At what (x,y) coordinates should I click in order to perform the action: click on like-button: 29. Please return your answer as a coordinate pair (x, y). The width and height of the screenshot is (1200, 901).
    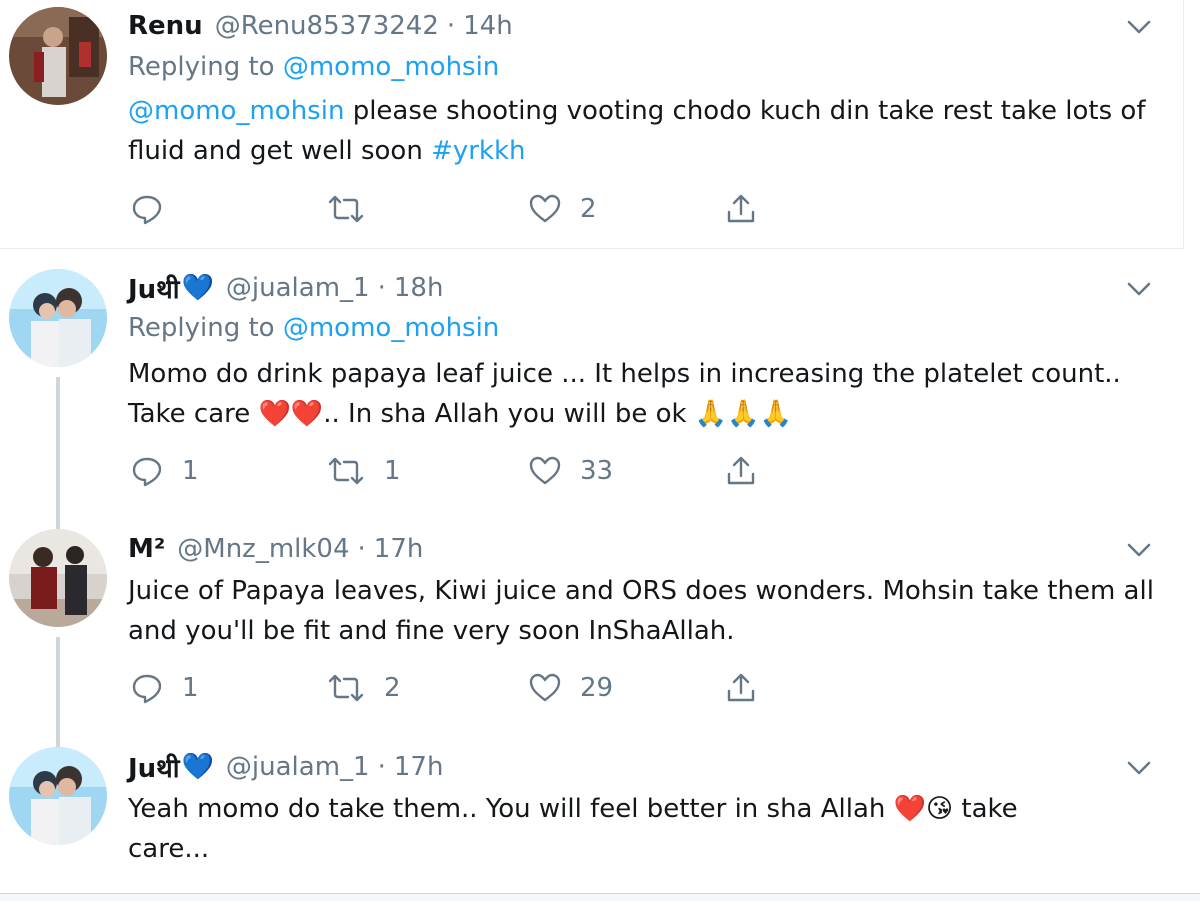
    Looking at the image, I should click on (570, 688).